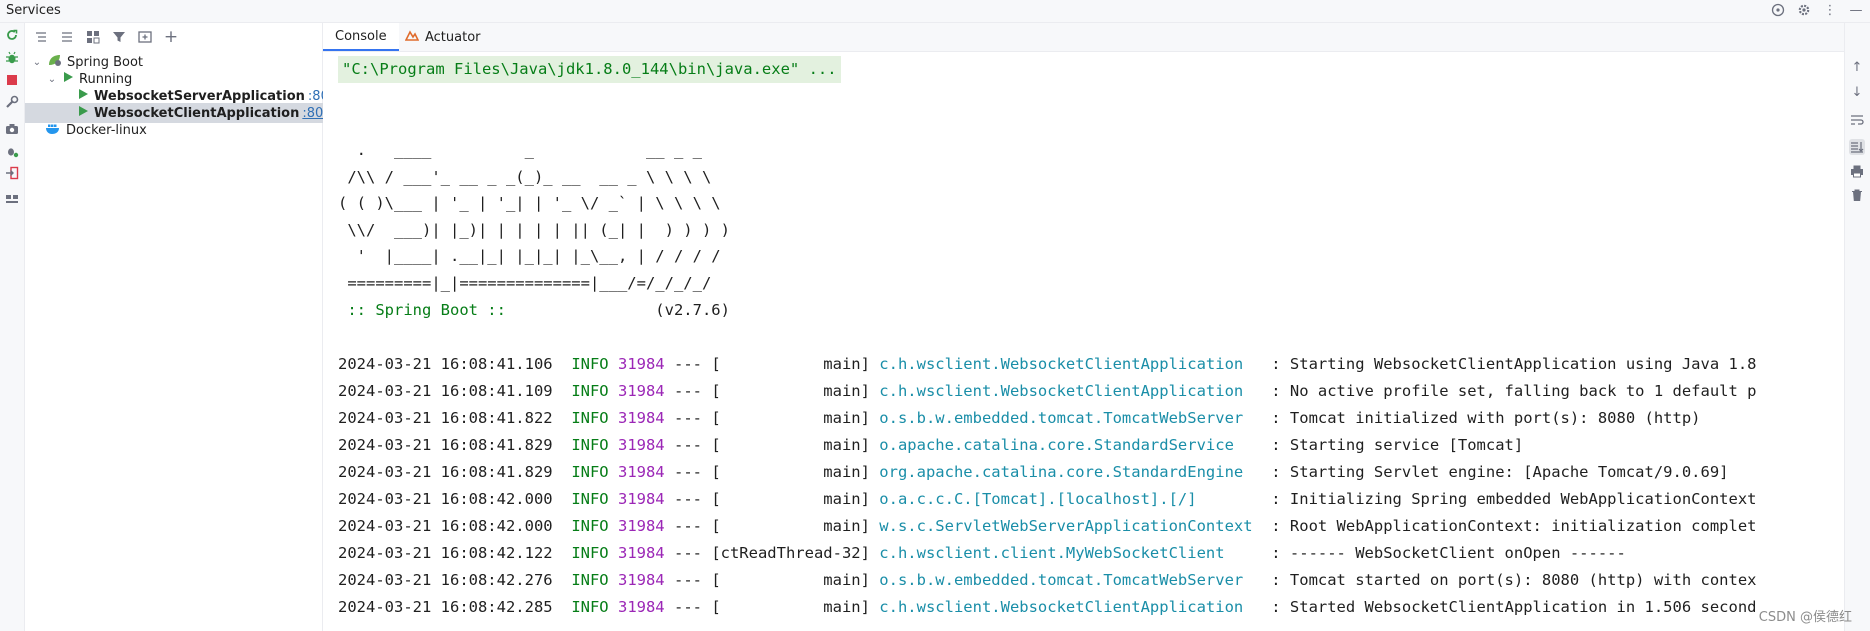 This screenshot has width=1870, height=631. I want to click on log-timestamp: 2024-03-21 16:08:42.285, so click(445, 607).